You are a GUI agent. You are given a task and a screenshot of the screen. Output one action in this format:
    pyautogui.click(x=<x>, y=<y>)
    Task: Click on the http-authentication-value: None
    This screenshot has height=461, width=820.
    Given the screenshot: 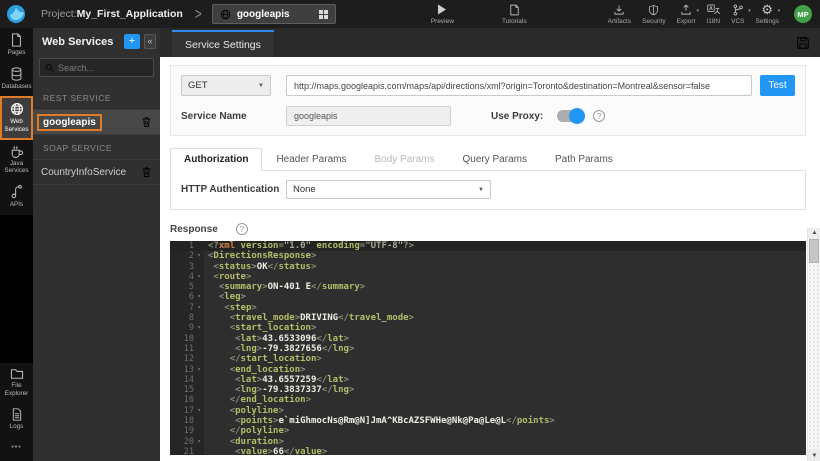 What is the action you would take?
    pyautogui.click(x=304, y=189)
    